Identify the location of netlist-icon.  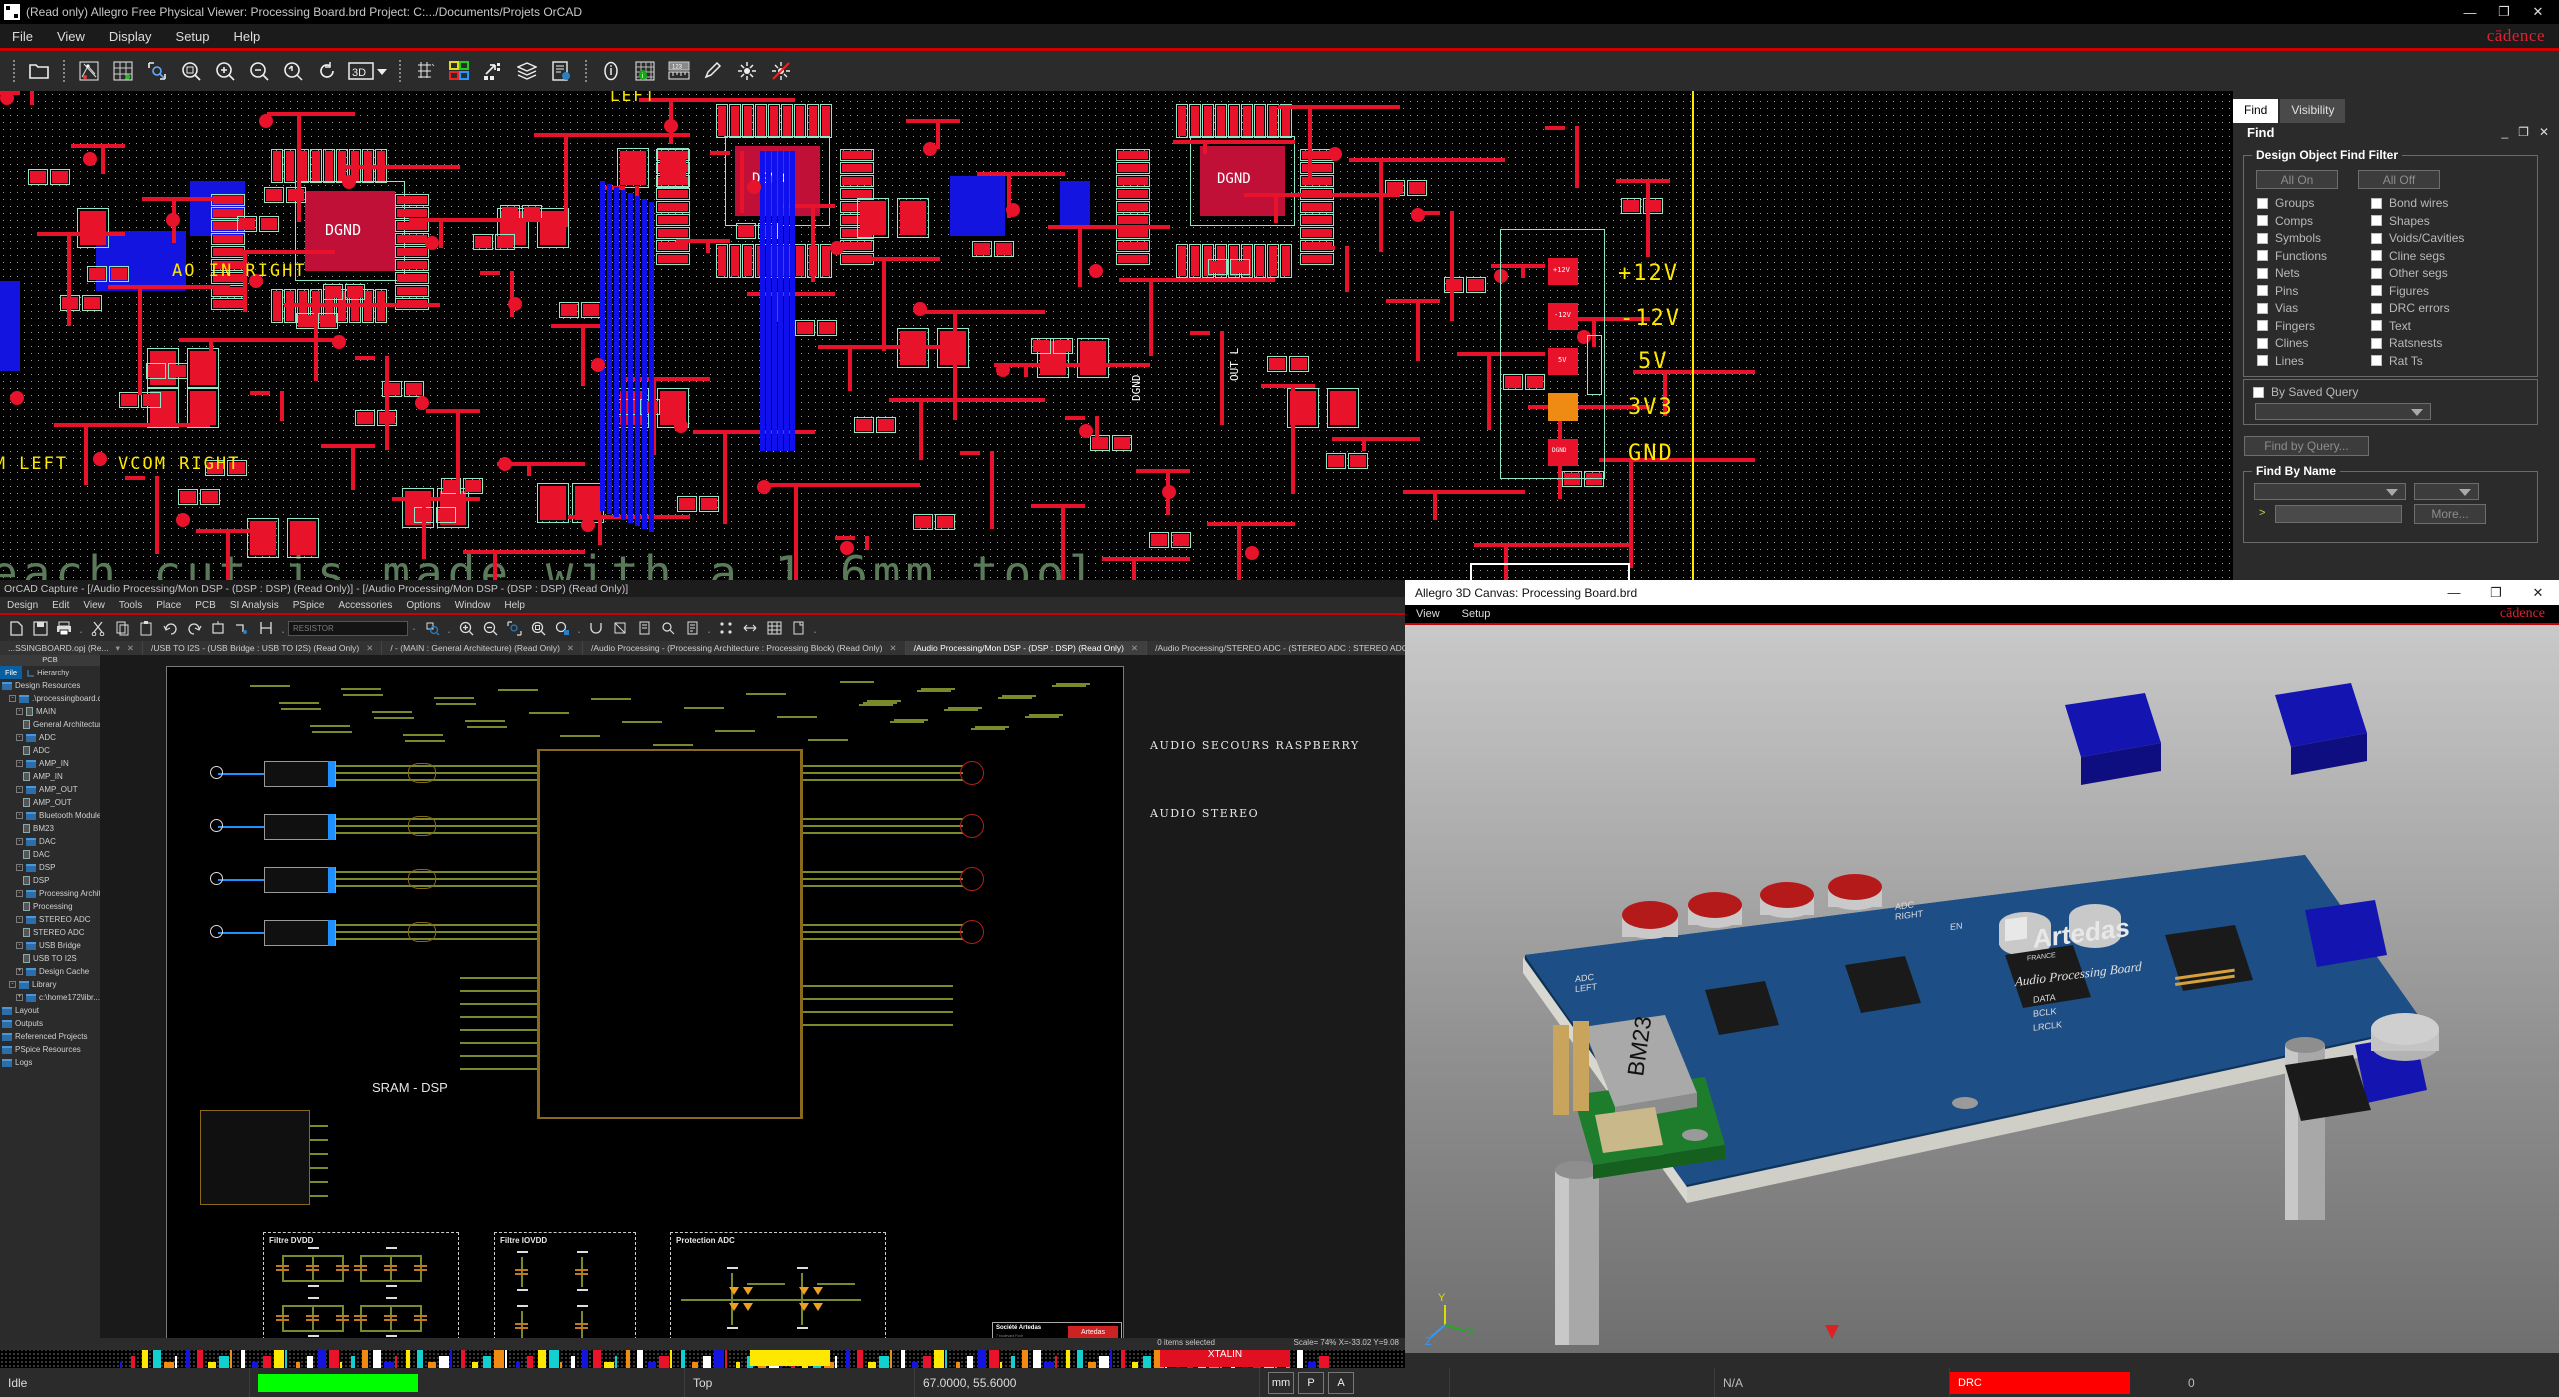
(726, 628).